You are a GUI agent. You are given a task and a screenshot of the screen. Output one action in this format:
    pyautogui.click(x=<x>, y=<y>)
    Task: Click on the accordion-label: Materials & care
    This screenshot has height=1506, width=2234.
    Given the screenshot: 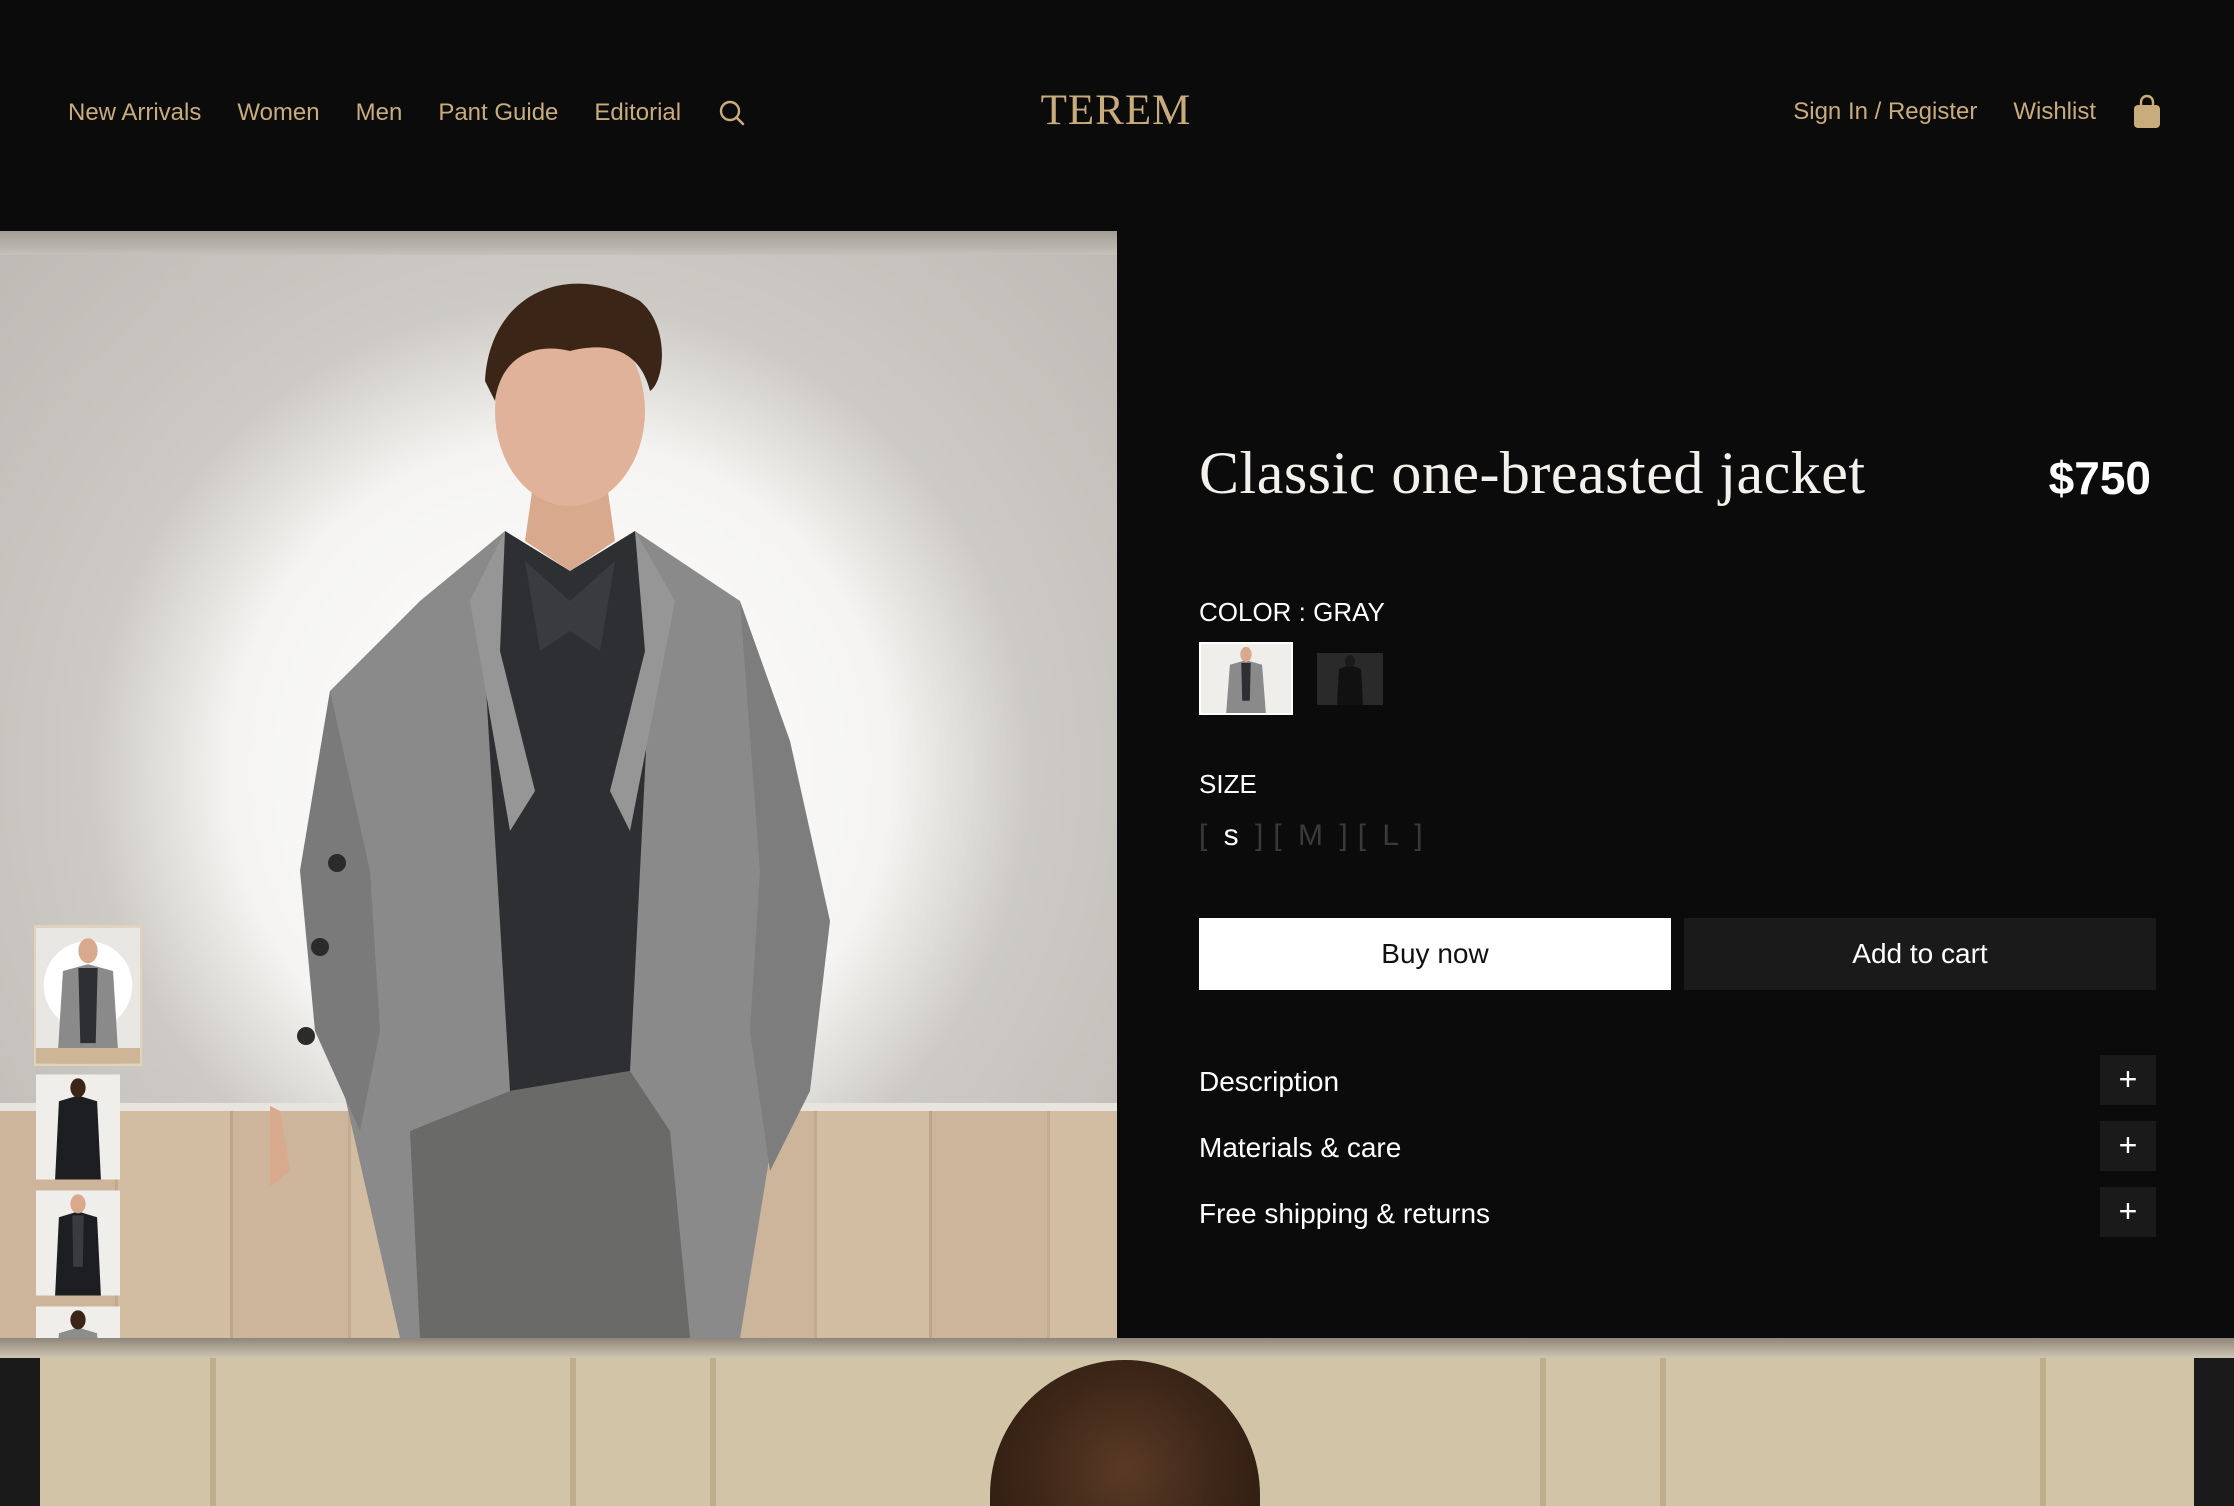 What is the action you would take?
    pyautogui.click(x=1300, y=1147)
    